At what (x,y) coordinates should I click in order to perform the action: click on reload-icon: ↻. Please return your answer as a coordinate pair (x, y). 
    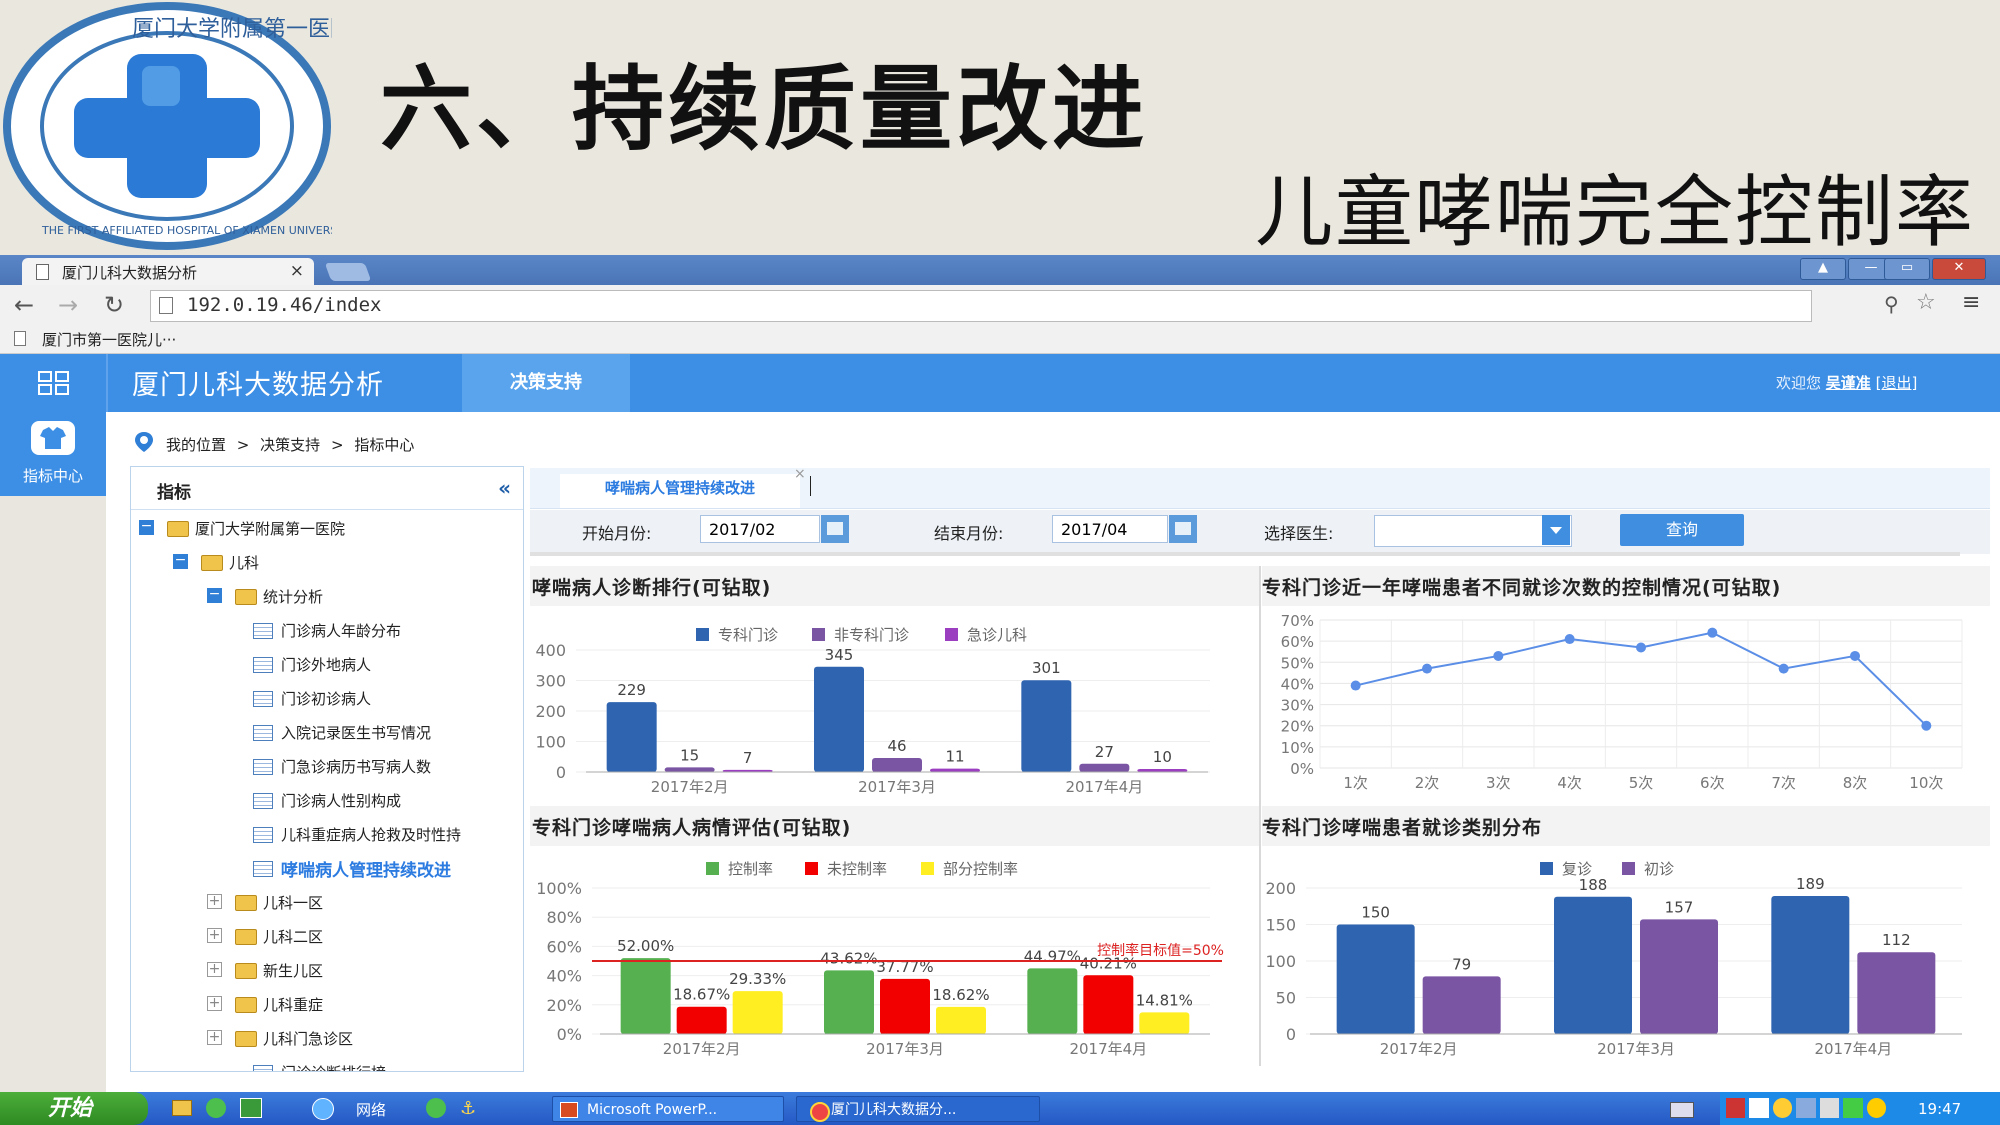
    Looking at the image, I should click on (114, 305).